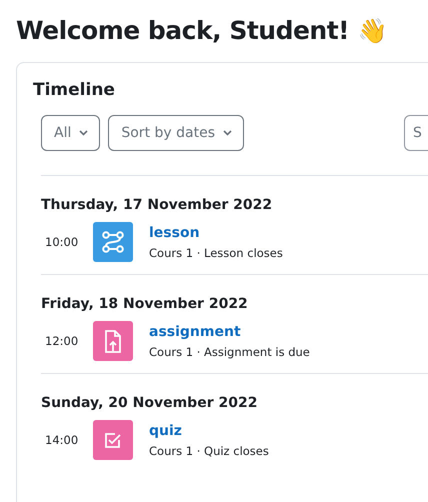 The height and width of the screenshot is (502, 428). Describe the element at coordinates (62, 440) in the screenshot. I see `event-time: 14:00` at that location.